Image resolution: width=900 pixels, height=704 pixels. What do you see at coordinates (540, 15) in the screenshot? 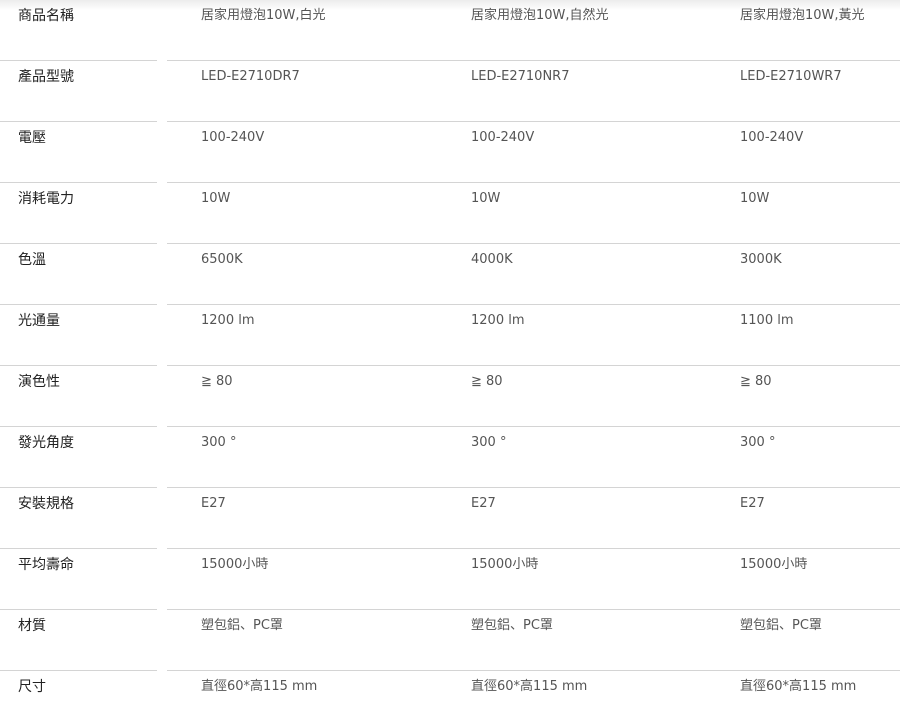
I see `spec-value: 居家用燈泡10W,自然光` at bounding box center [540, 15].